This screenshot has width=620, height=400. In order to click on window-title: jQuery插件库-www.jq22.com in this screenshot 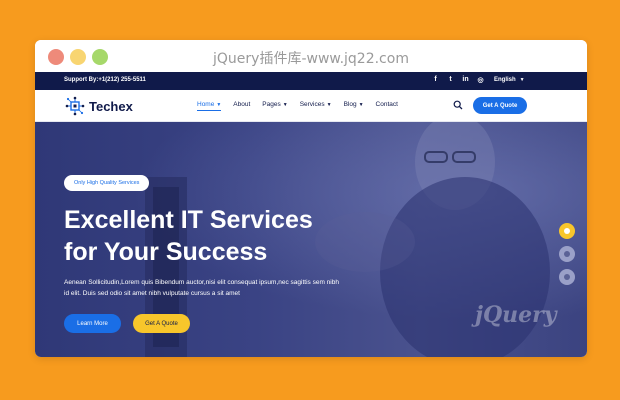, I will do `click(311, 59)`.